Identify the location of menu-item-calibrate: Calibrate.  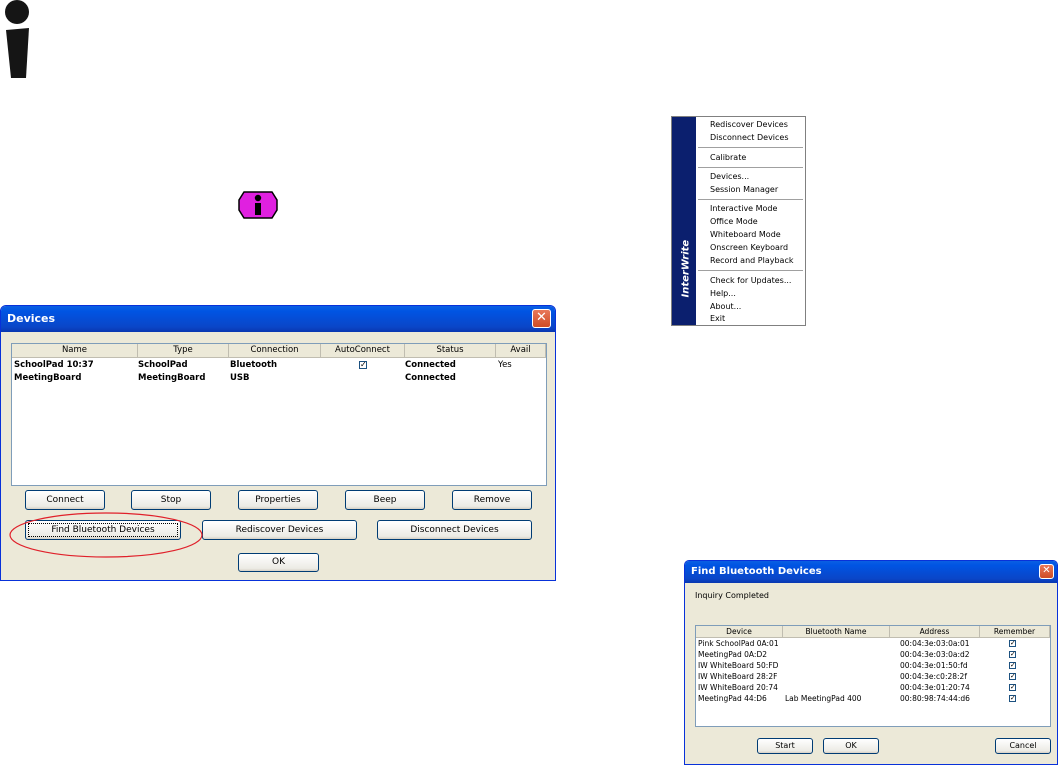
(728, 157).